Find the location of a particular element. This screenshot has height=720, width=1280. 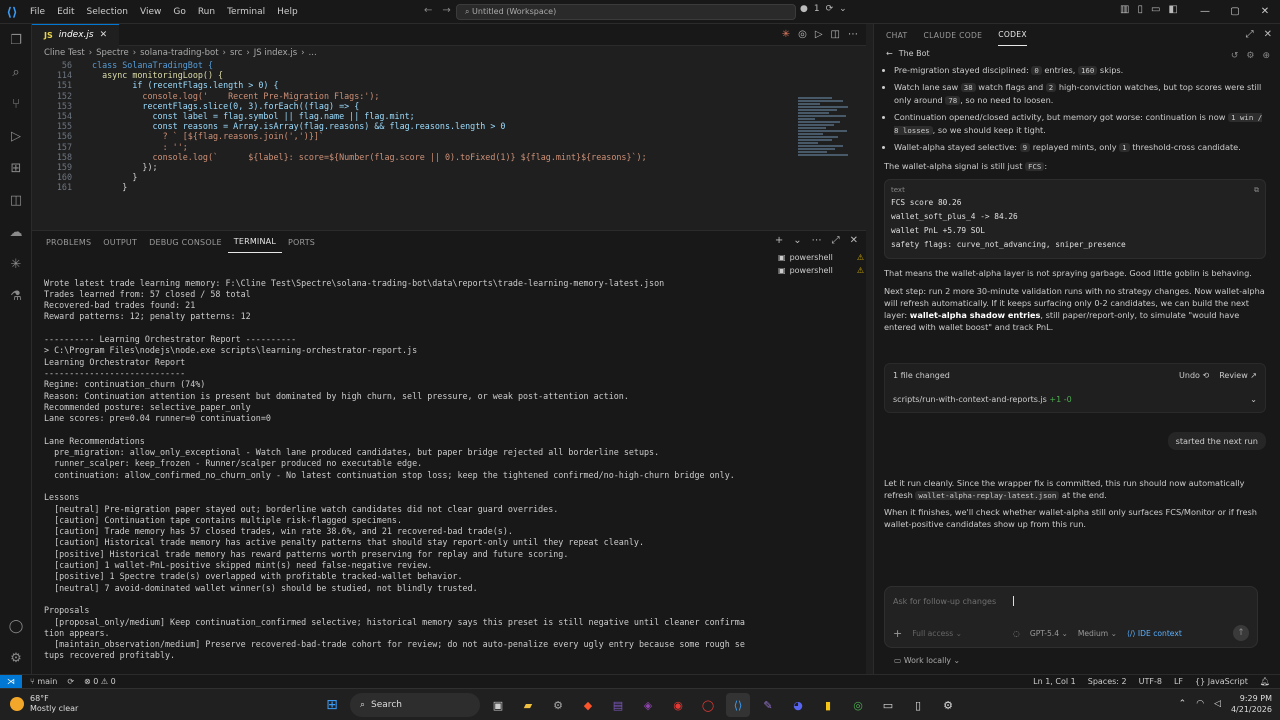

model-selector: GPT-5.4 ⌄ is located at coordinates (1049, 633).